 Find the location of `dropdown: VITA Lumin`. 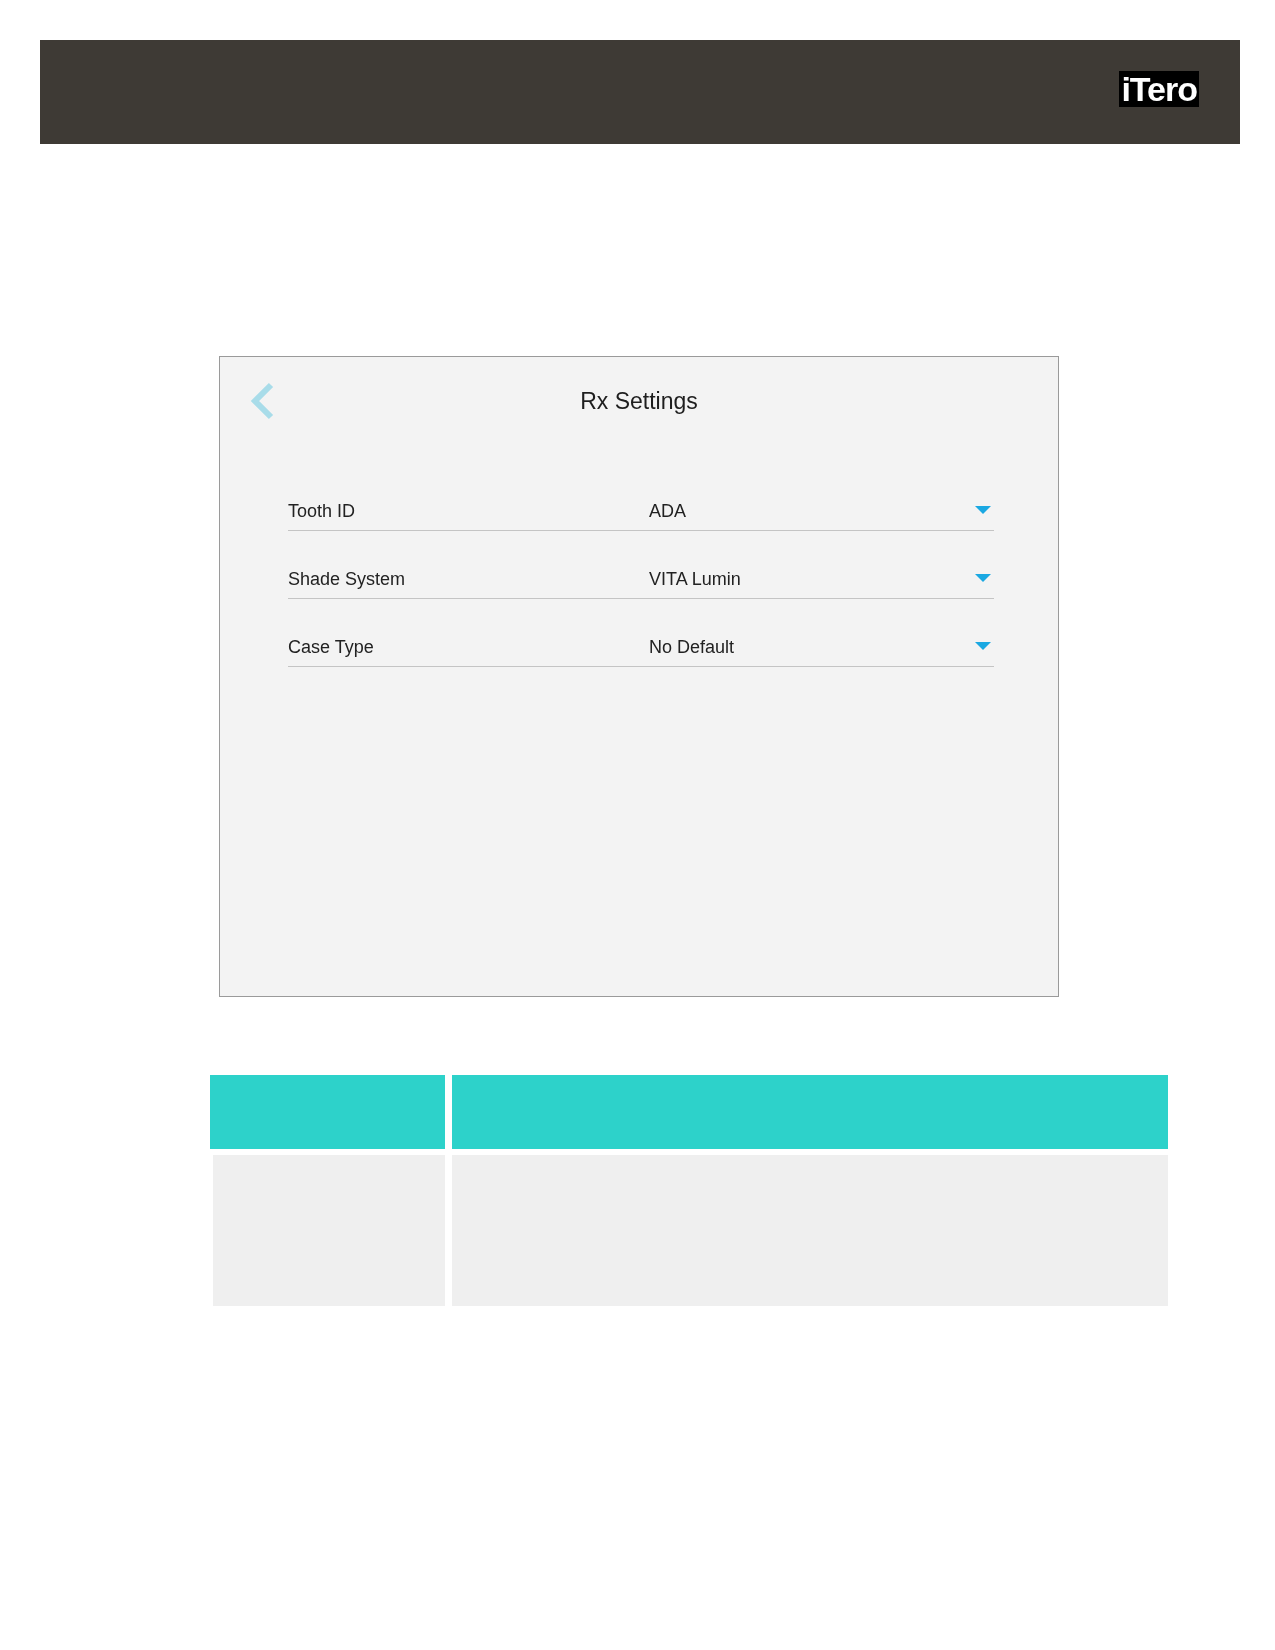

dropdown: VITA Lumin is located at coordinates (820, 579).